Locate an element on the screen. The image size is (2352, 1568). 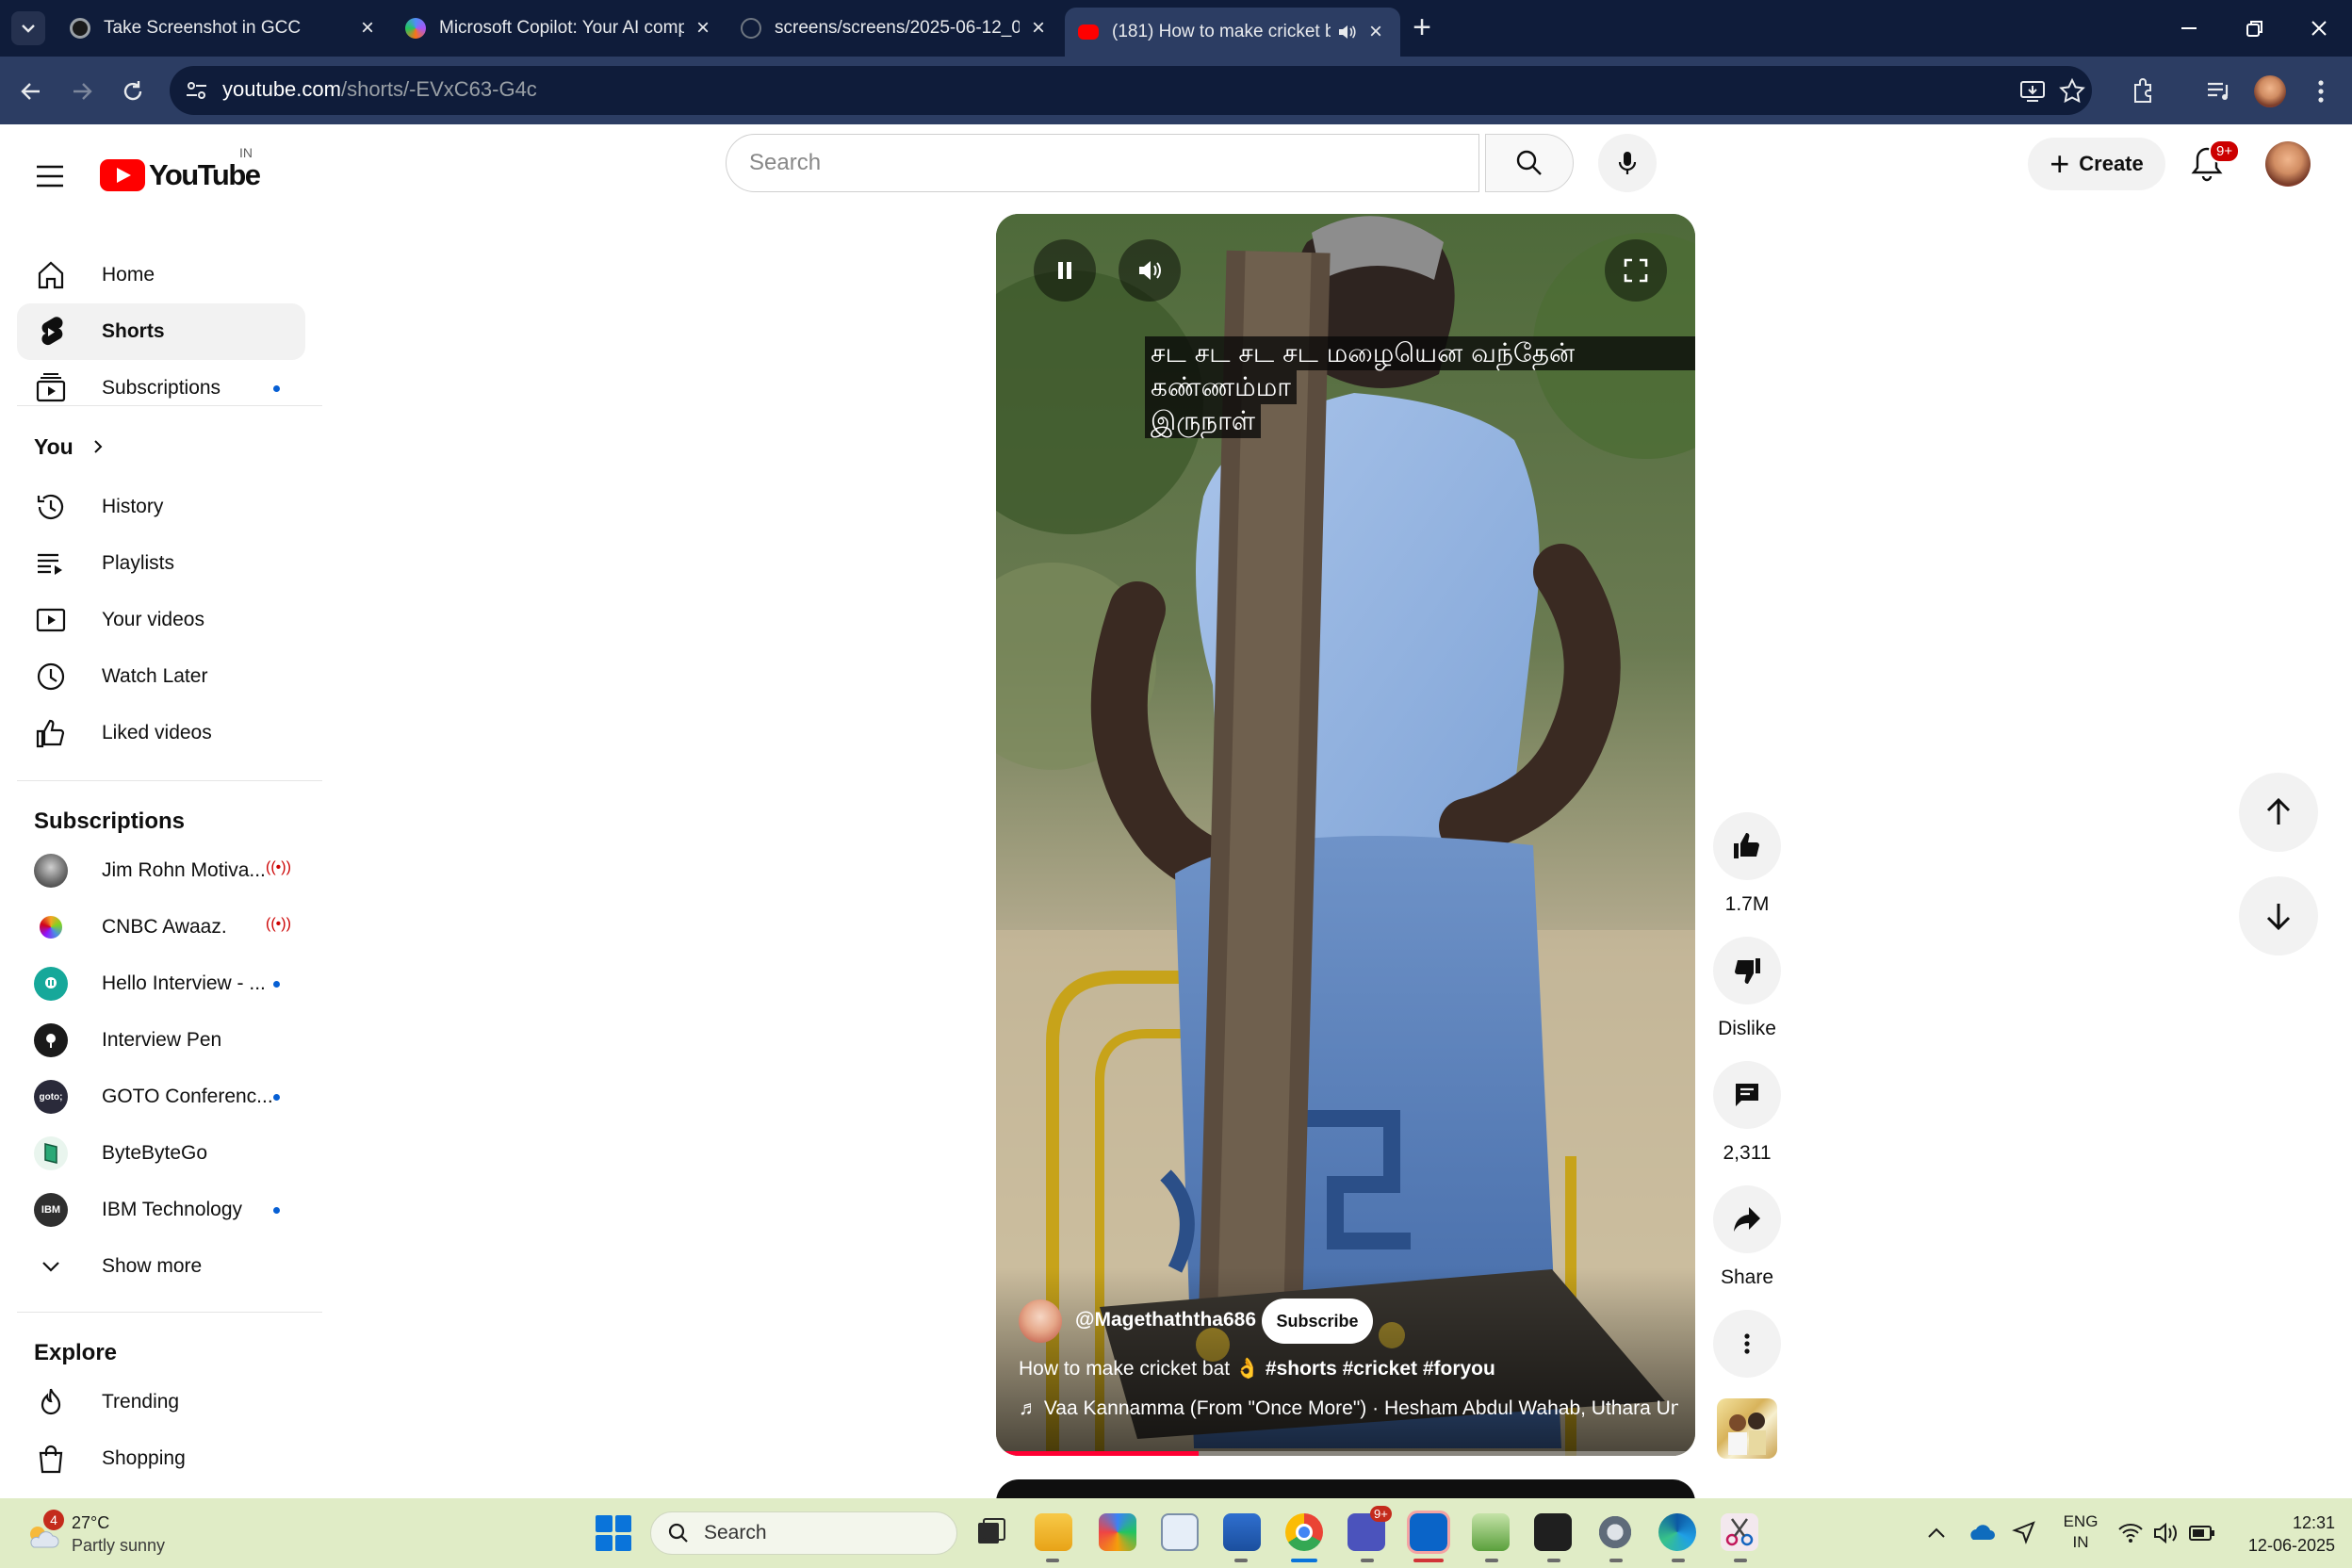
extensions-puzzle-icon is located at coordinates (2144, 91).